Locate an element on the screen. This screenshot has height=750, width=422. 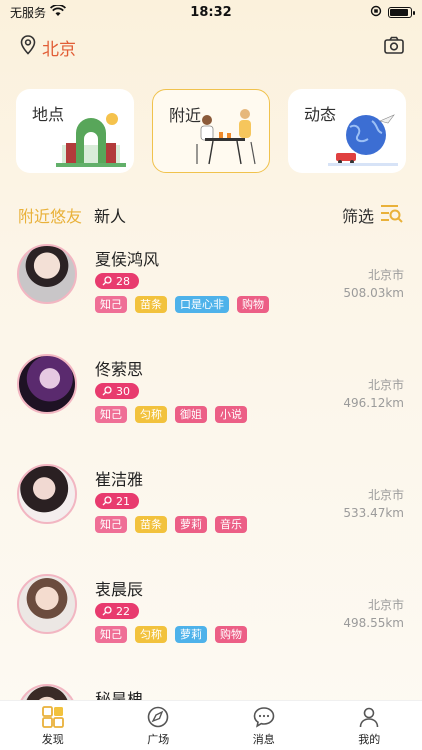
user-distance: 496.12km is located at coordinates (373, 403).